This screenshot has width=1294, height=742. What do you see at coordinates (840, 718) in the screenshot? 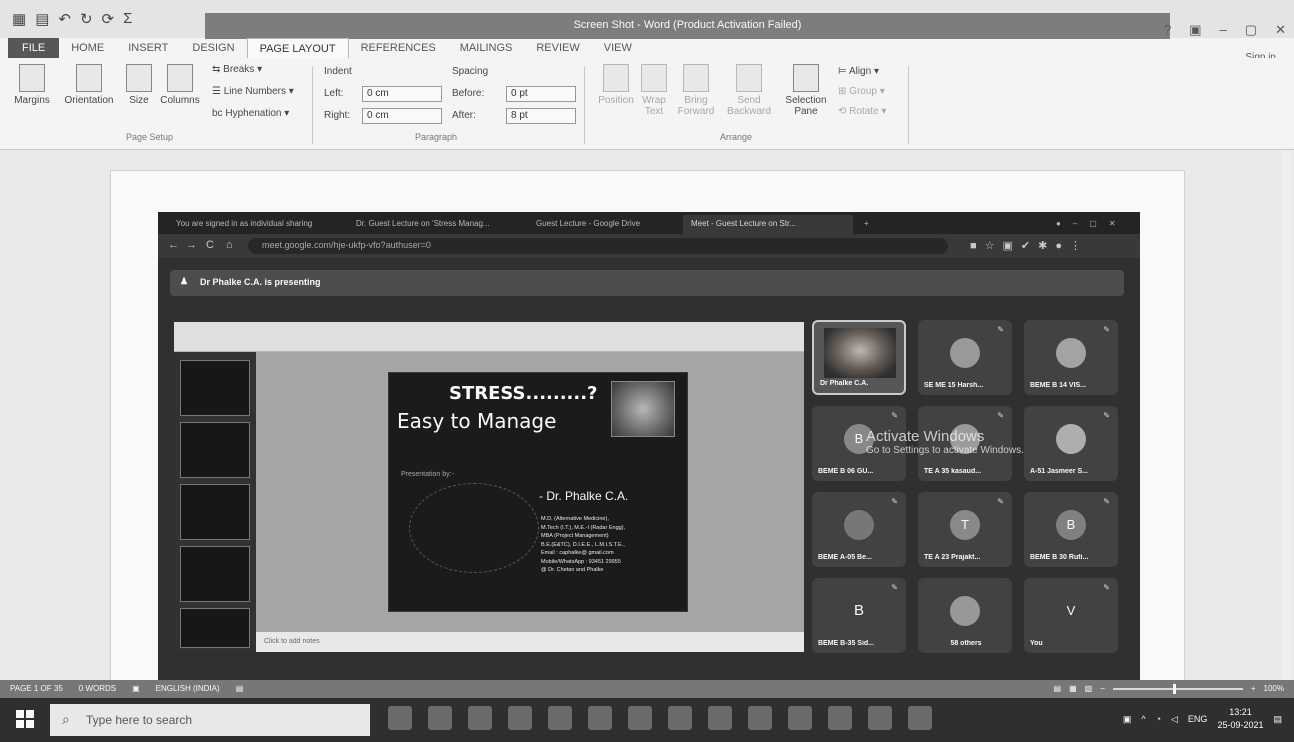
I see `terminal-icon` at bounding box center [840, 718].